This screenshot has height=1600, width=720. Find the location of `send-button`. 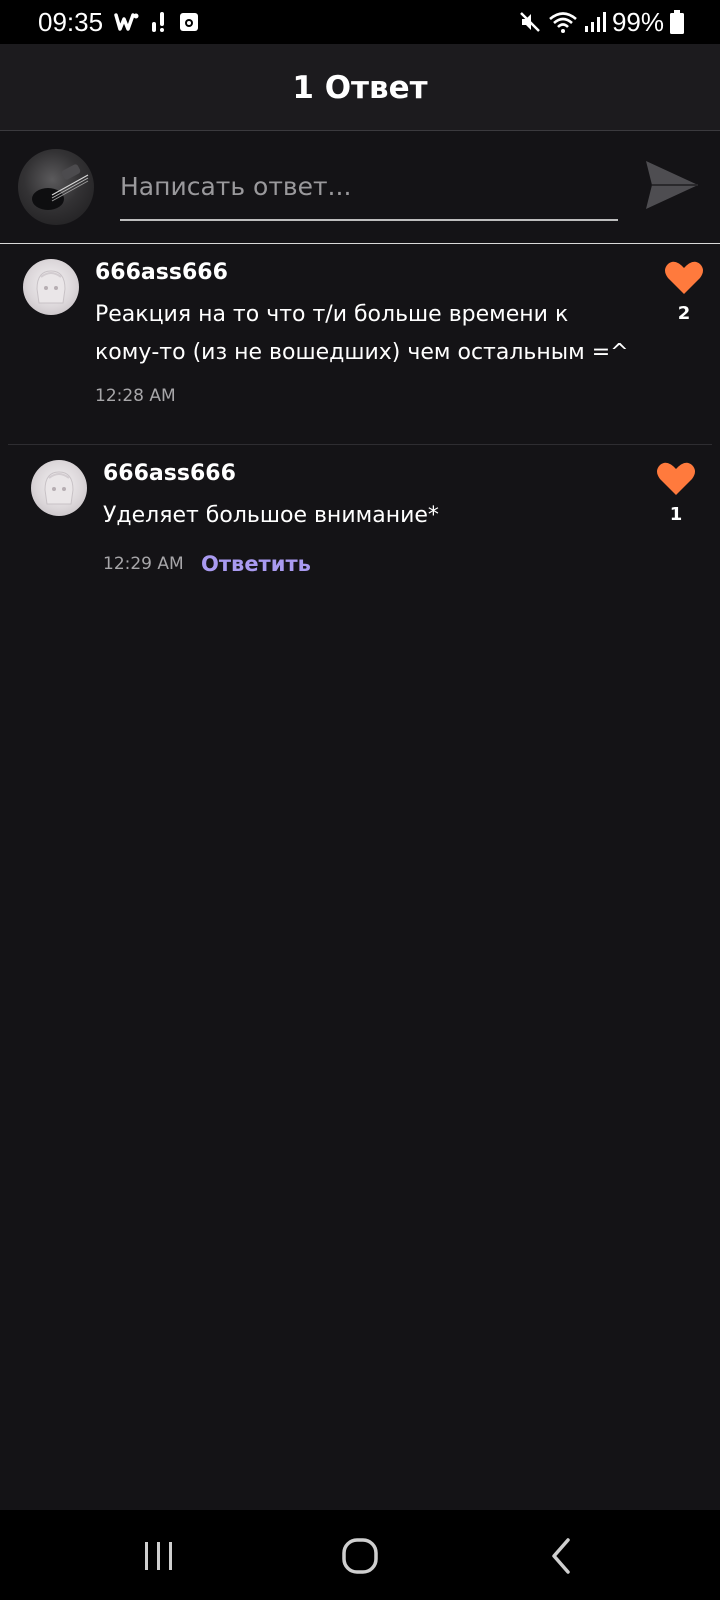

send-button is located at coordinates (672, 185).